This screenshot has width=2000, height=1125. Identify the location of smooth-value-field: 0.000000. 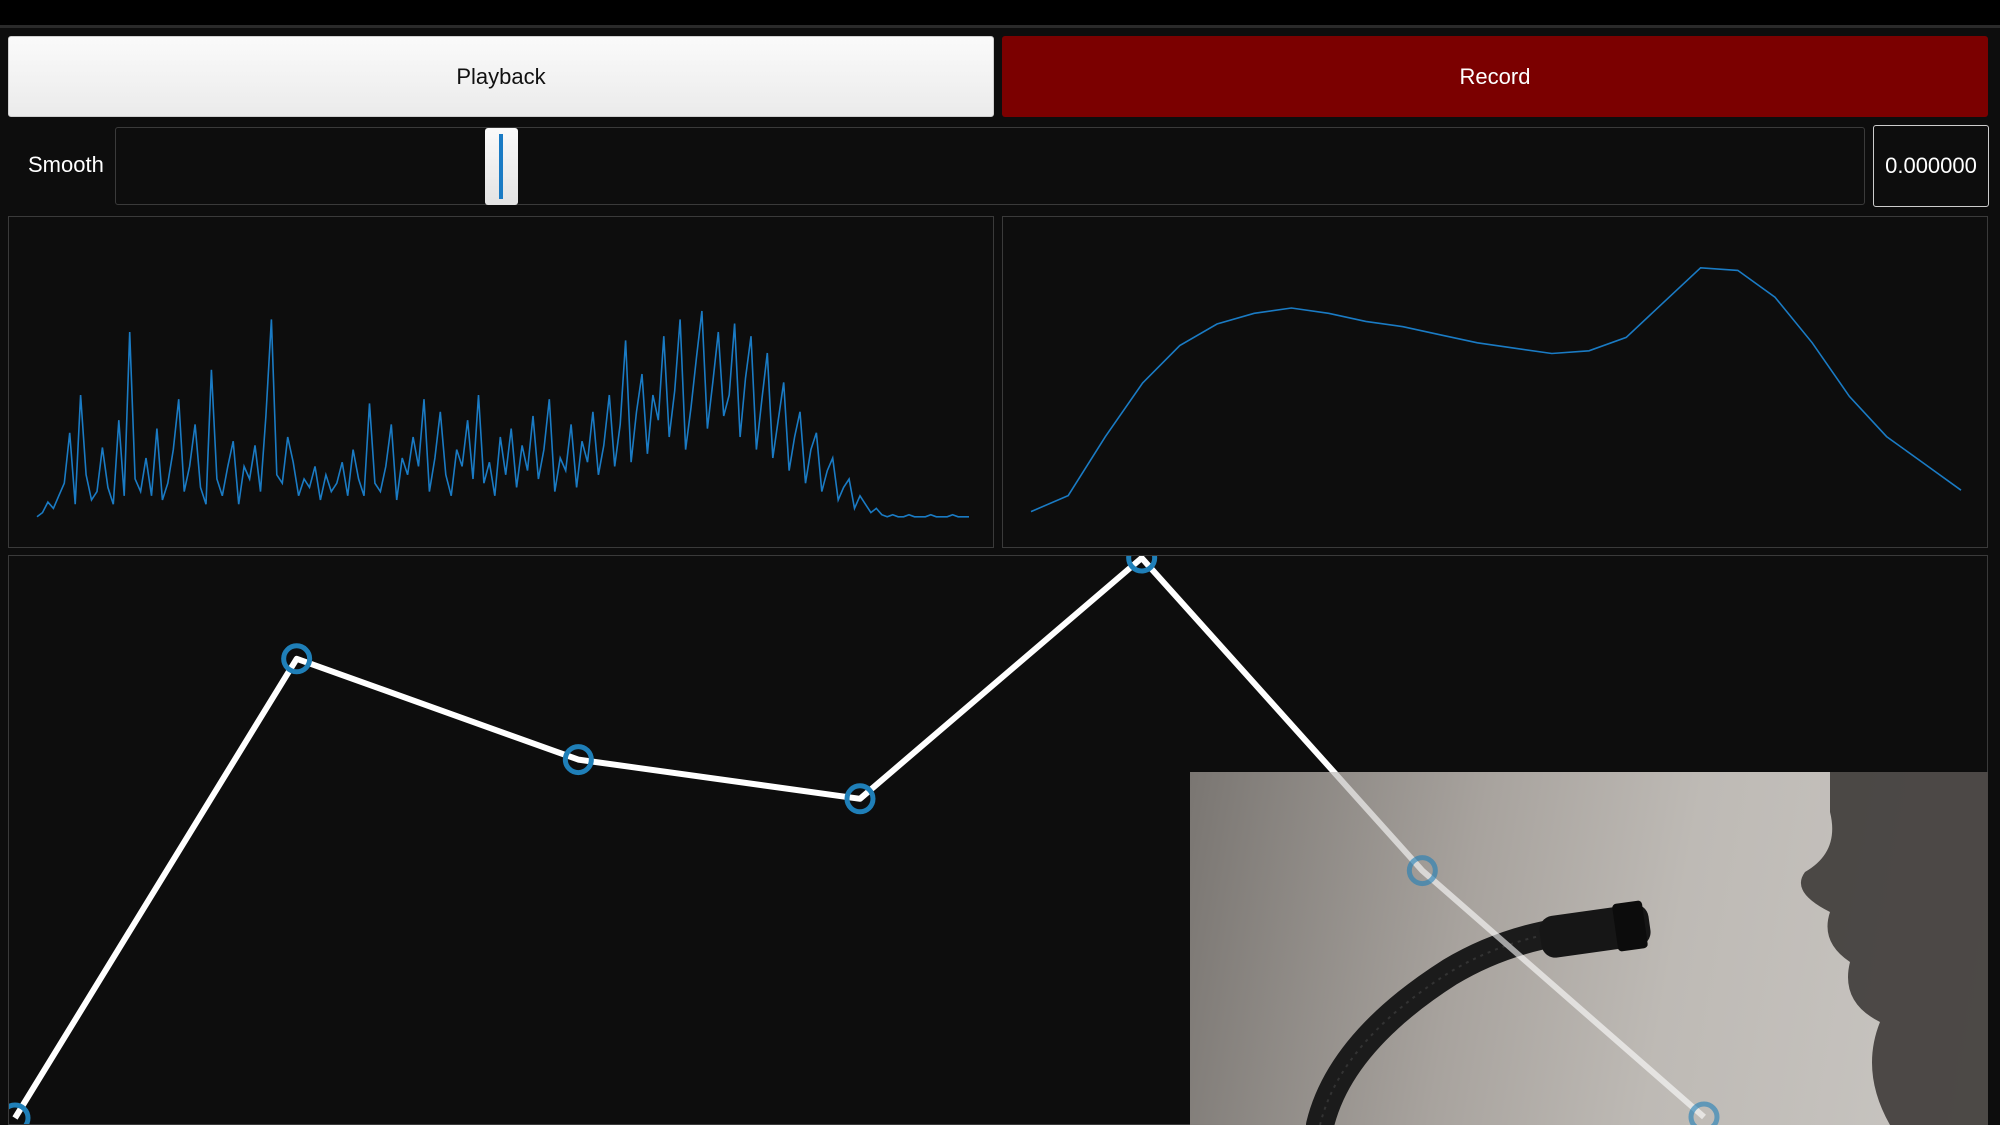
(1931, 166).